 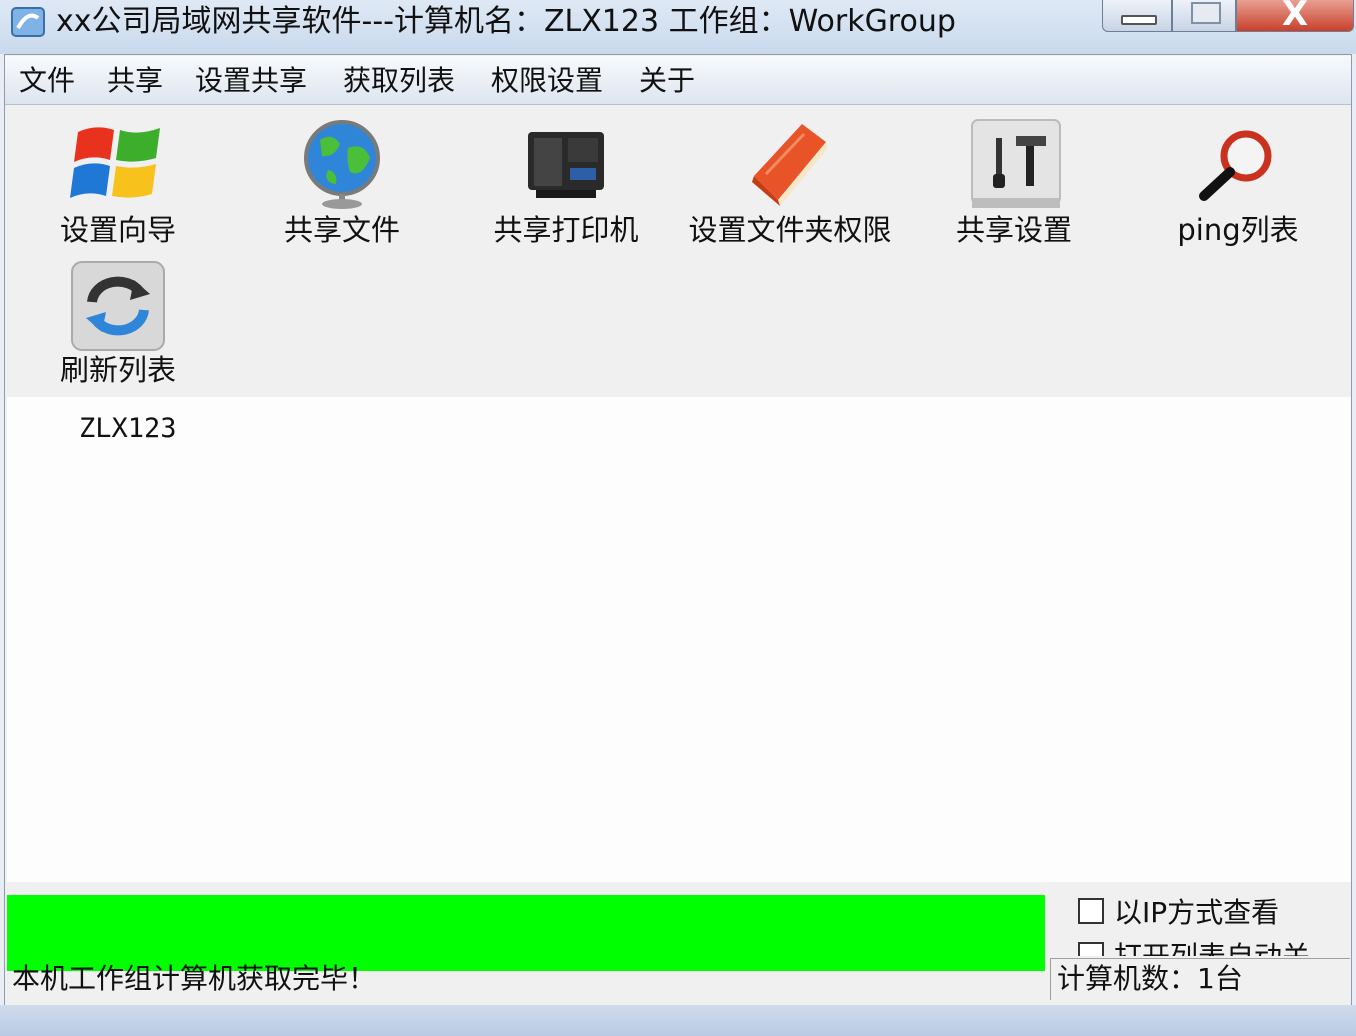 What do you see at coordinates (547, 81) in the screenshot?
I see `menu-permissions: 权限设置` at bounding box center [547, 81].